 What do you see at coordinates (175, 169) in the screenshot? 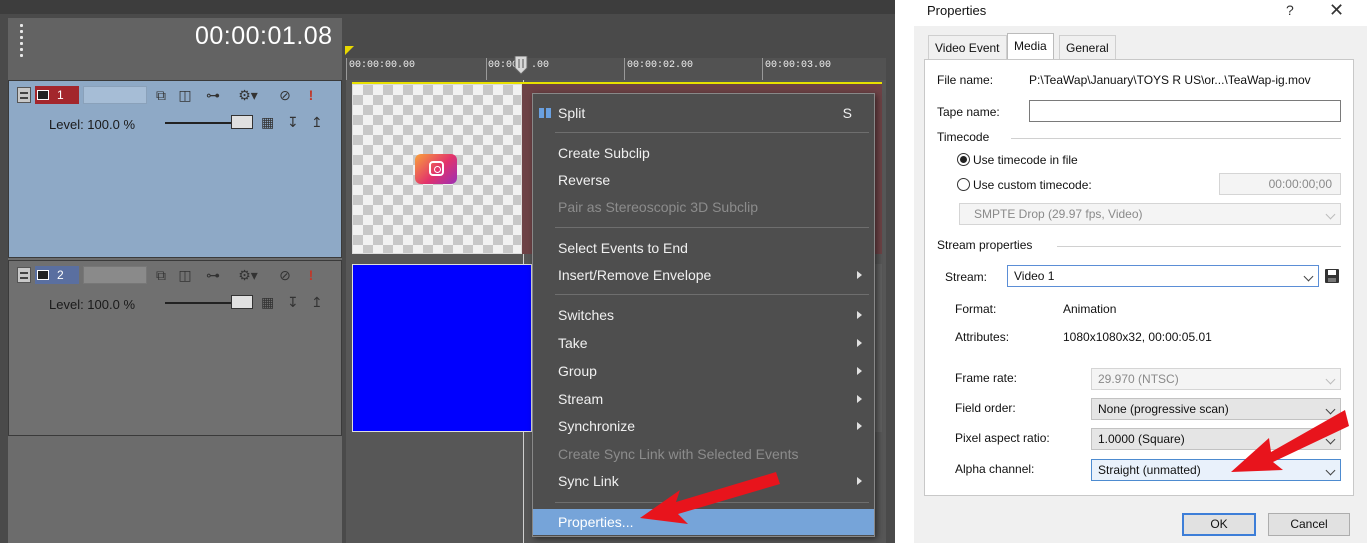
I see `track-header-1: 1 ⧉ ◫ ⊶ ⚙▾ ⊘ ! Level: 100.0 % ▦ ↧ ↥` at bounding box center [175, 169].